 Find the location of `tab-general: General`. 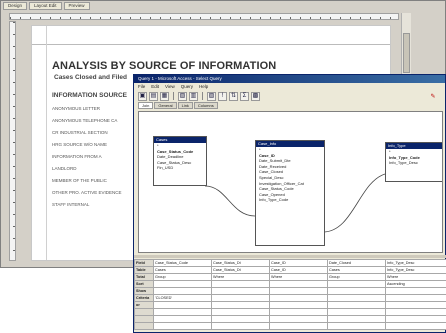

tab-general: General is located at coordinates (165, 105).